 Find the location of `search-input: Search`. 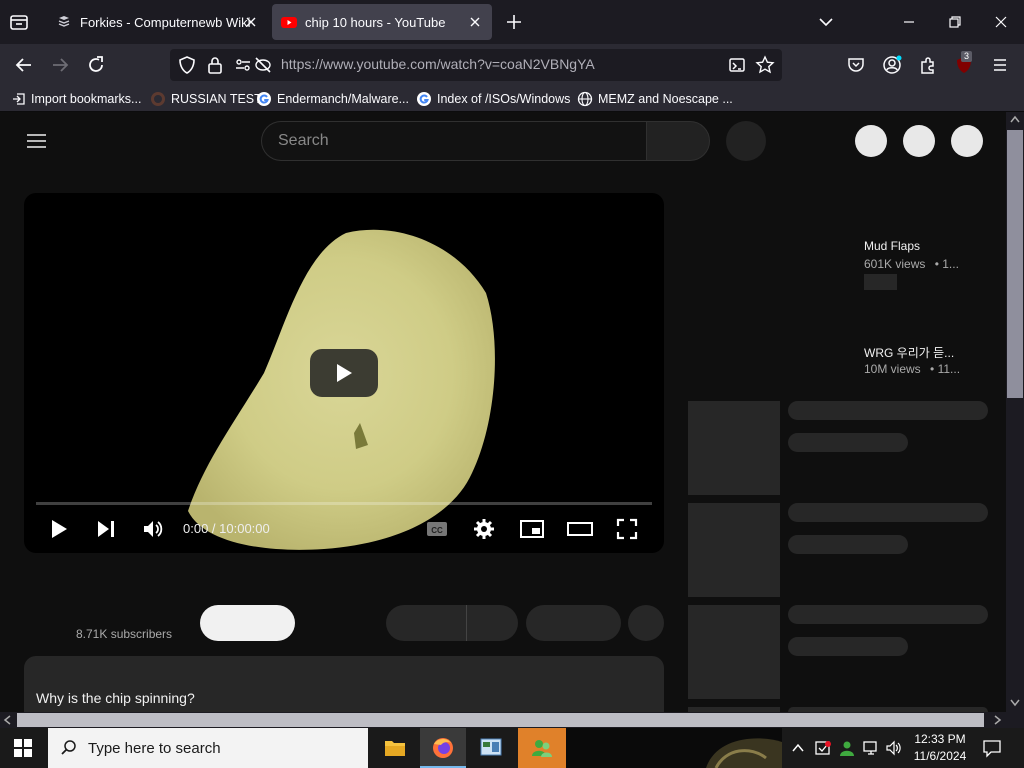

search-input: Search is located at coordinates (303, 141).